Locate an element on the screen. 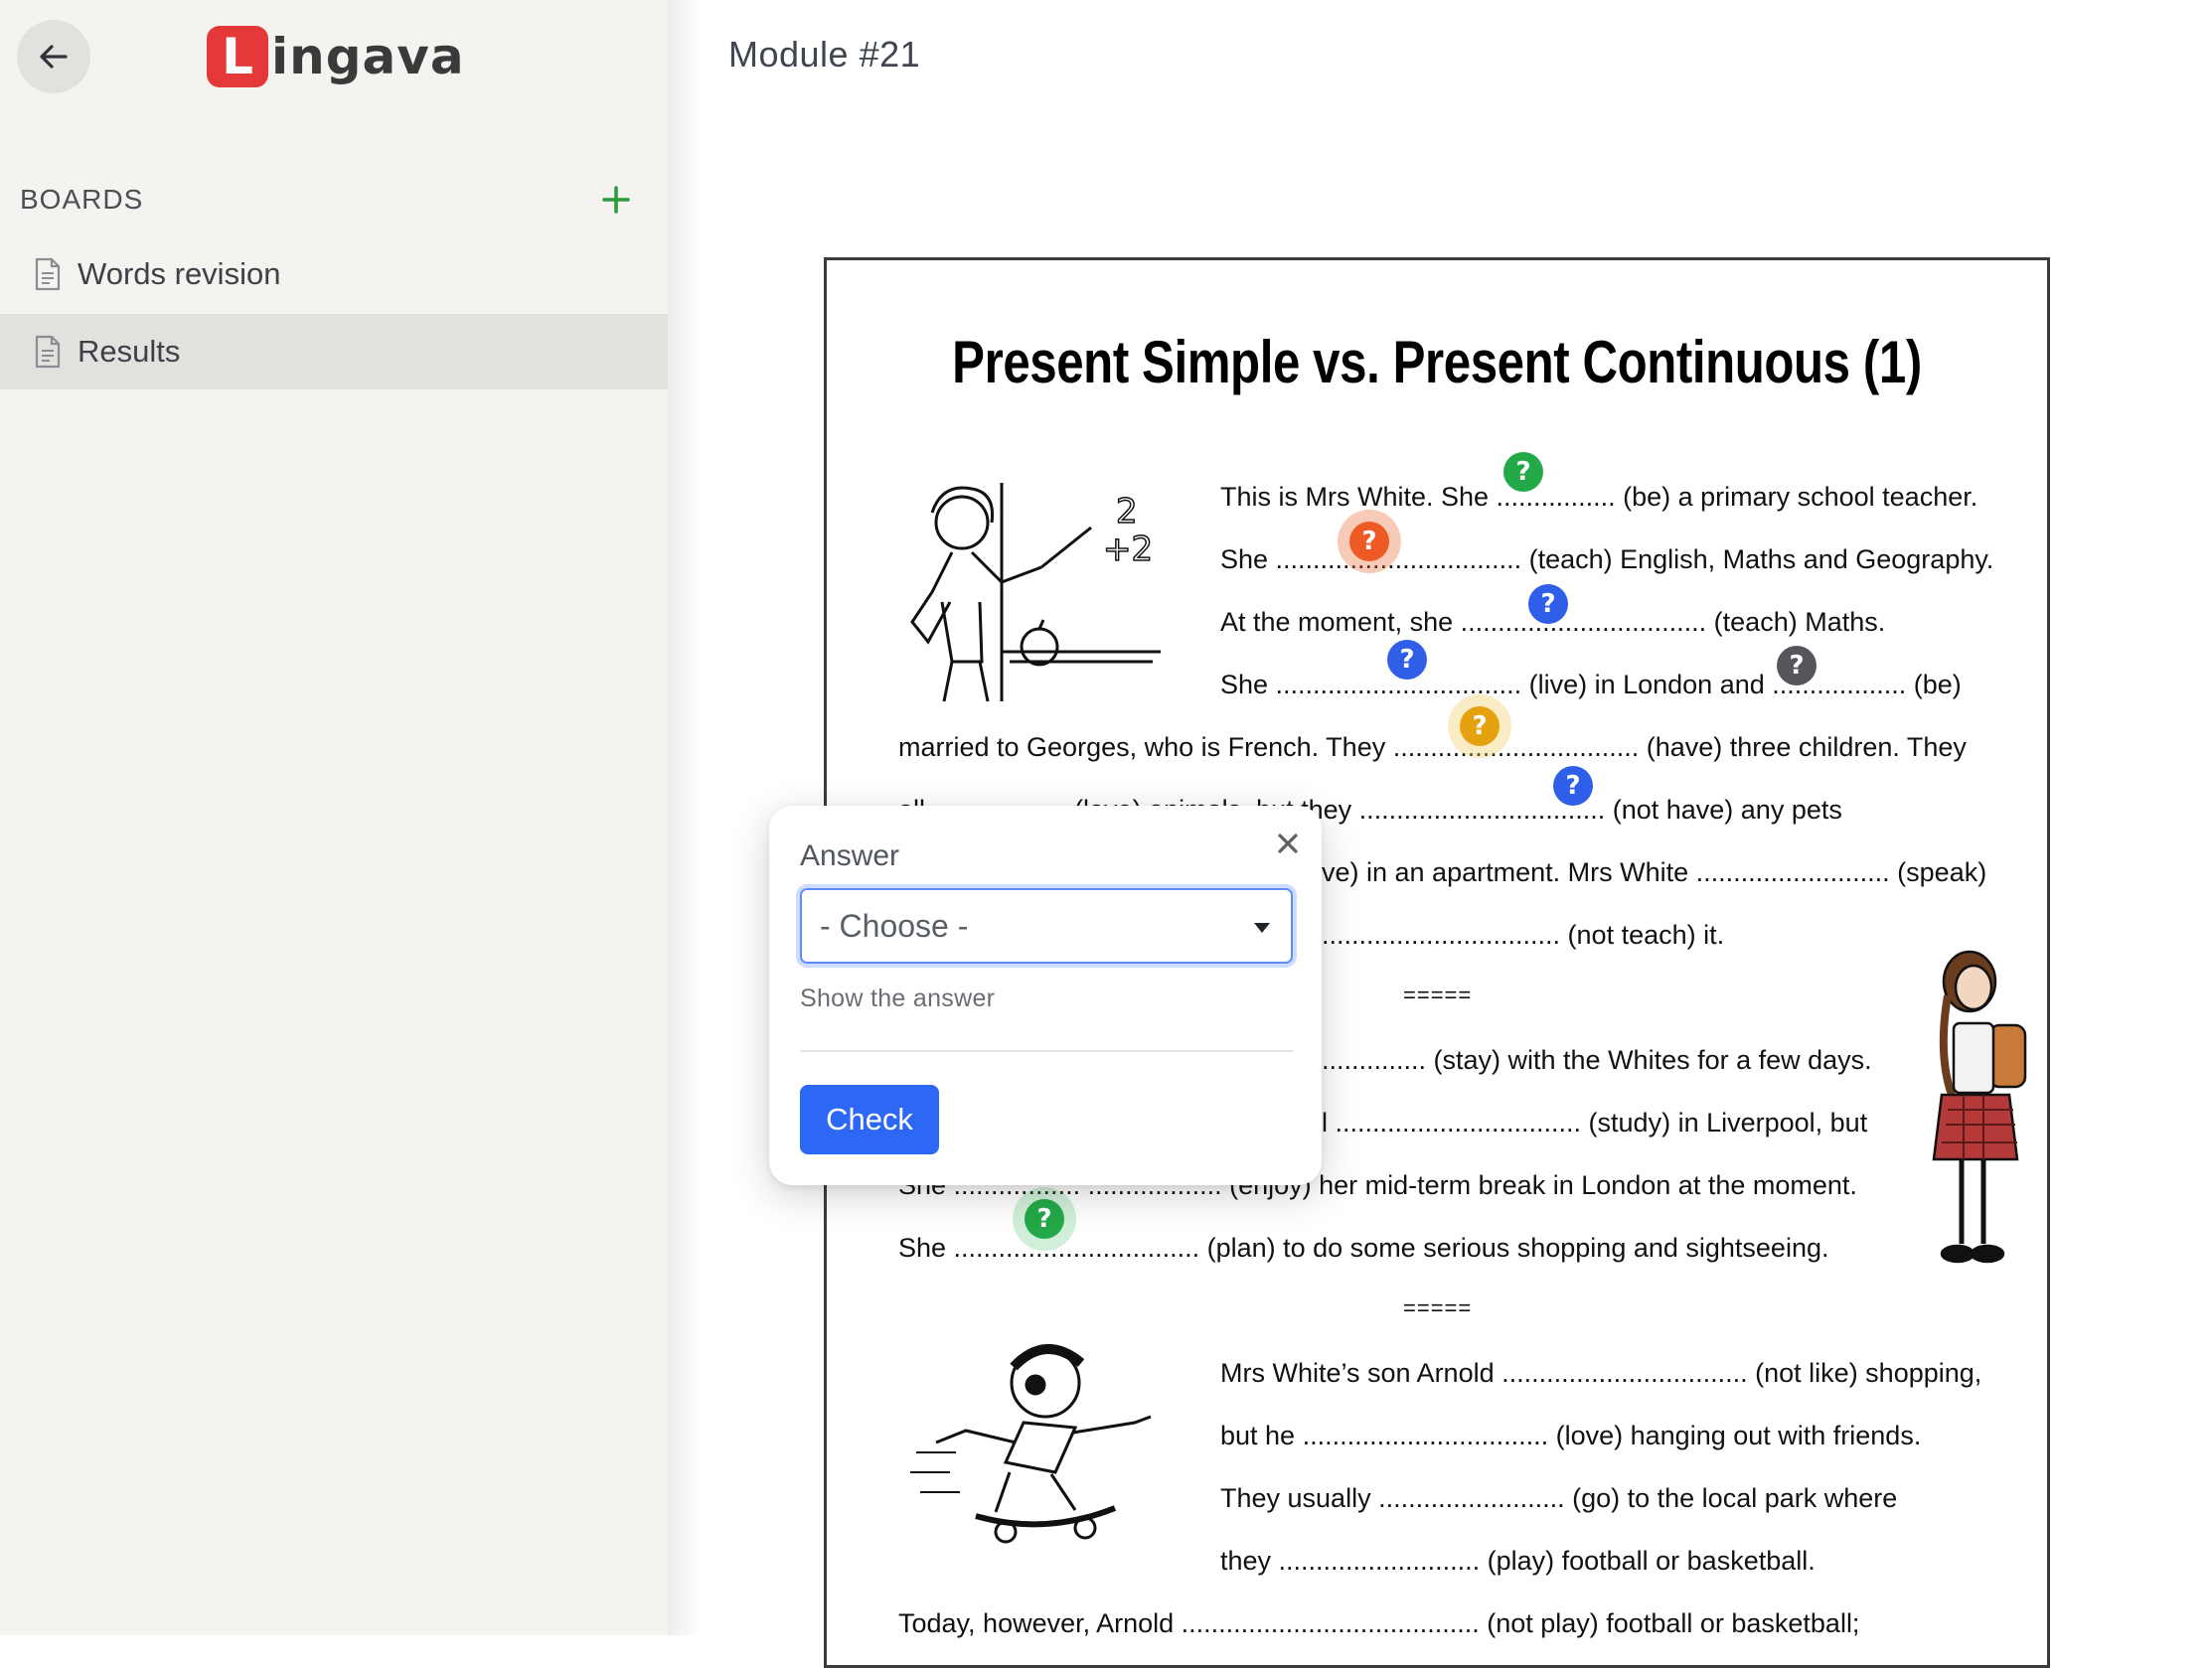 This screenshot has height=1668, width=2212. plus-icon is located at coordinates (616, 200).